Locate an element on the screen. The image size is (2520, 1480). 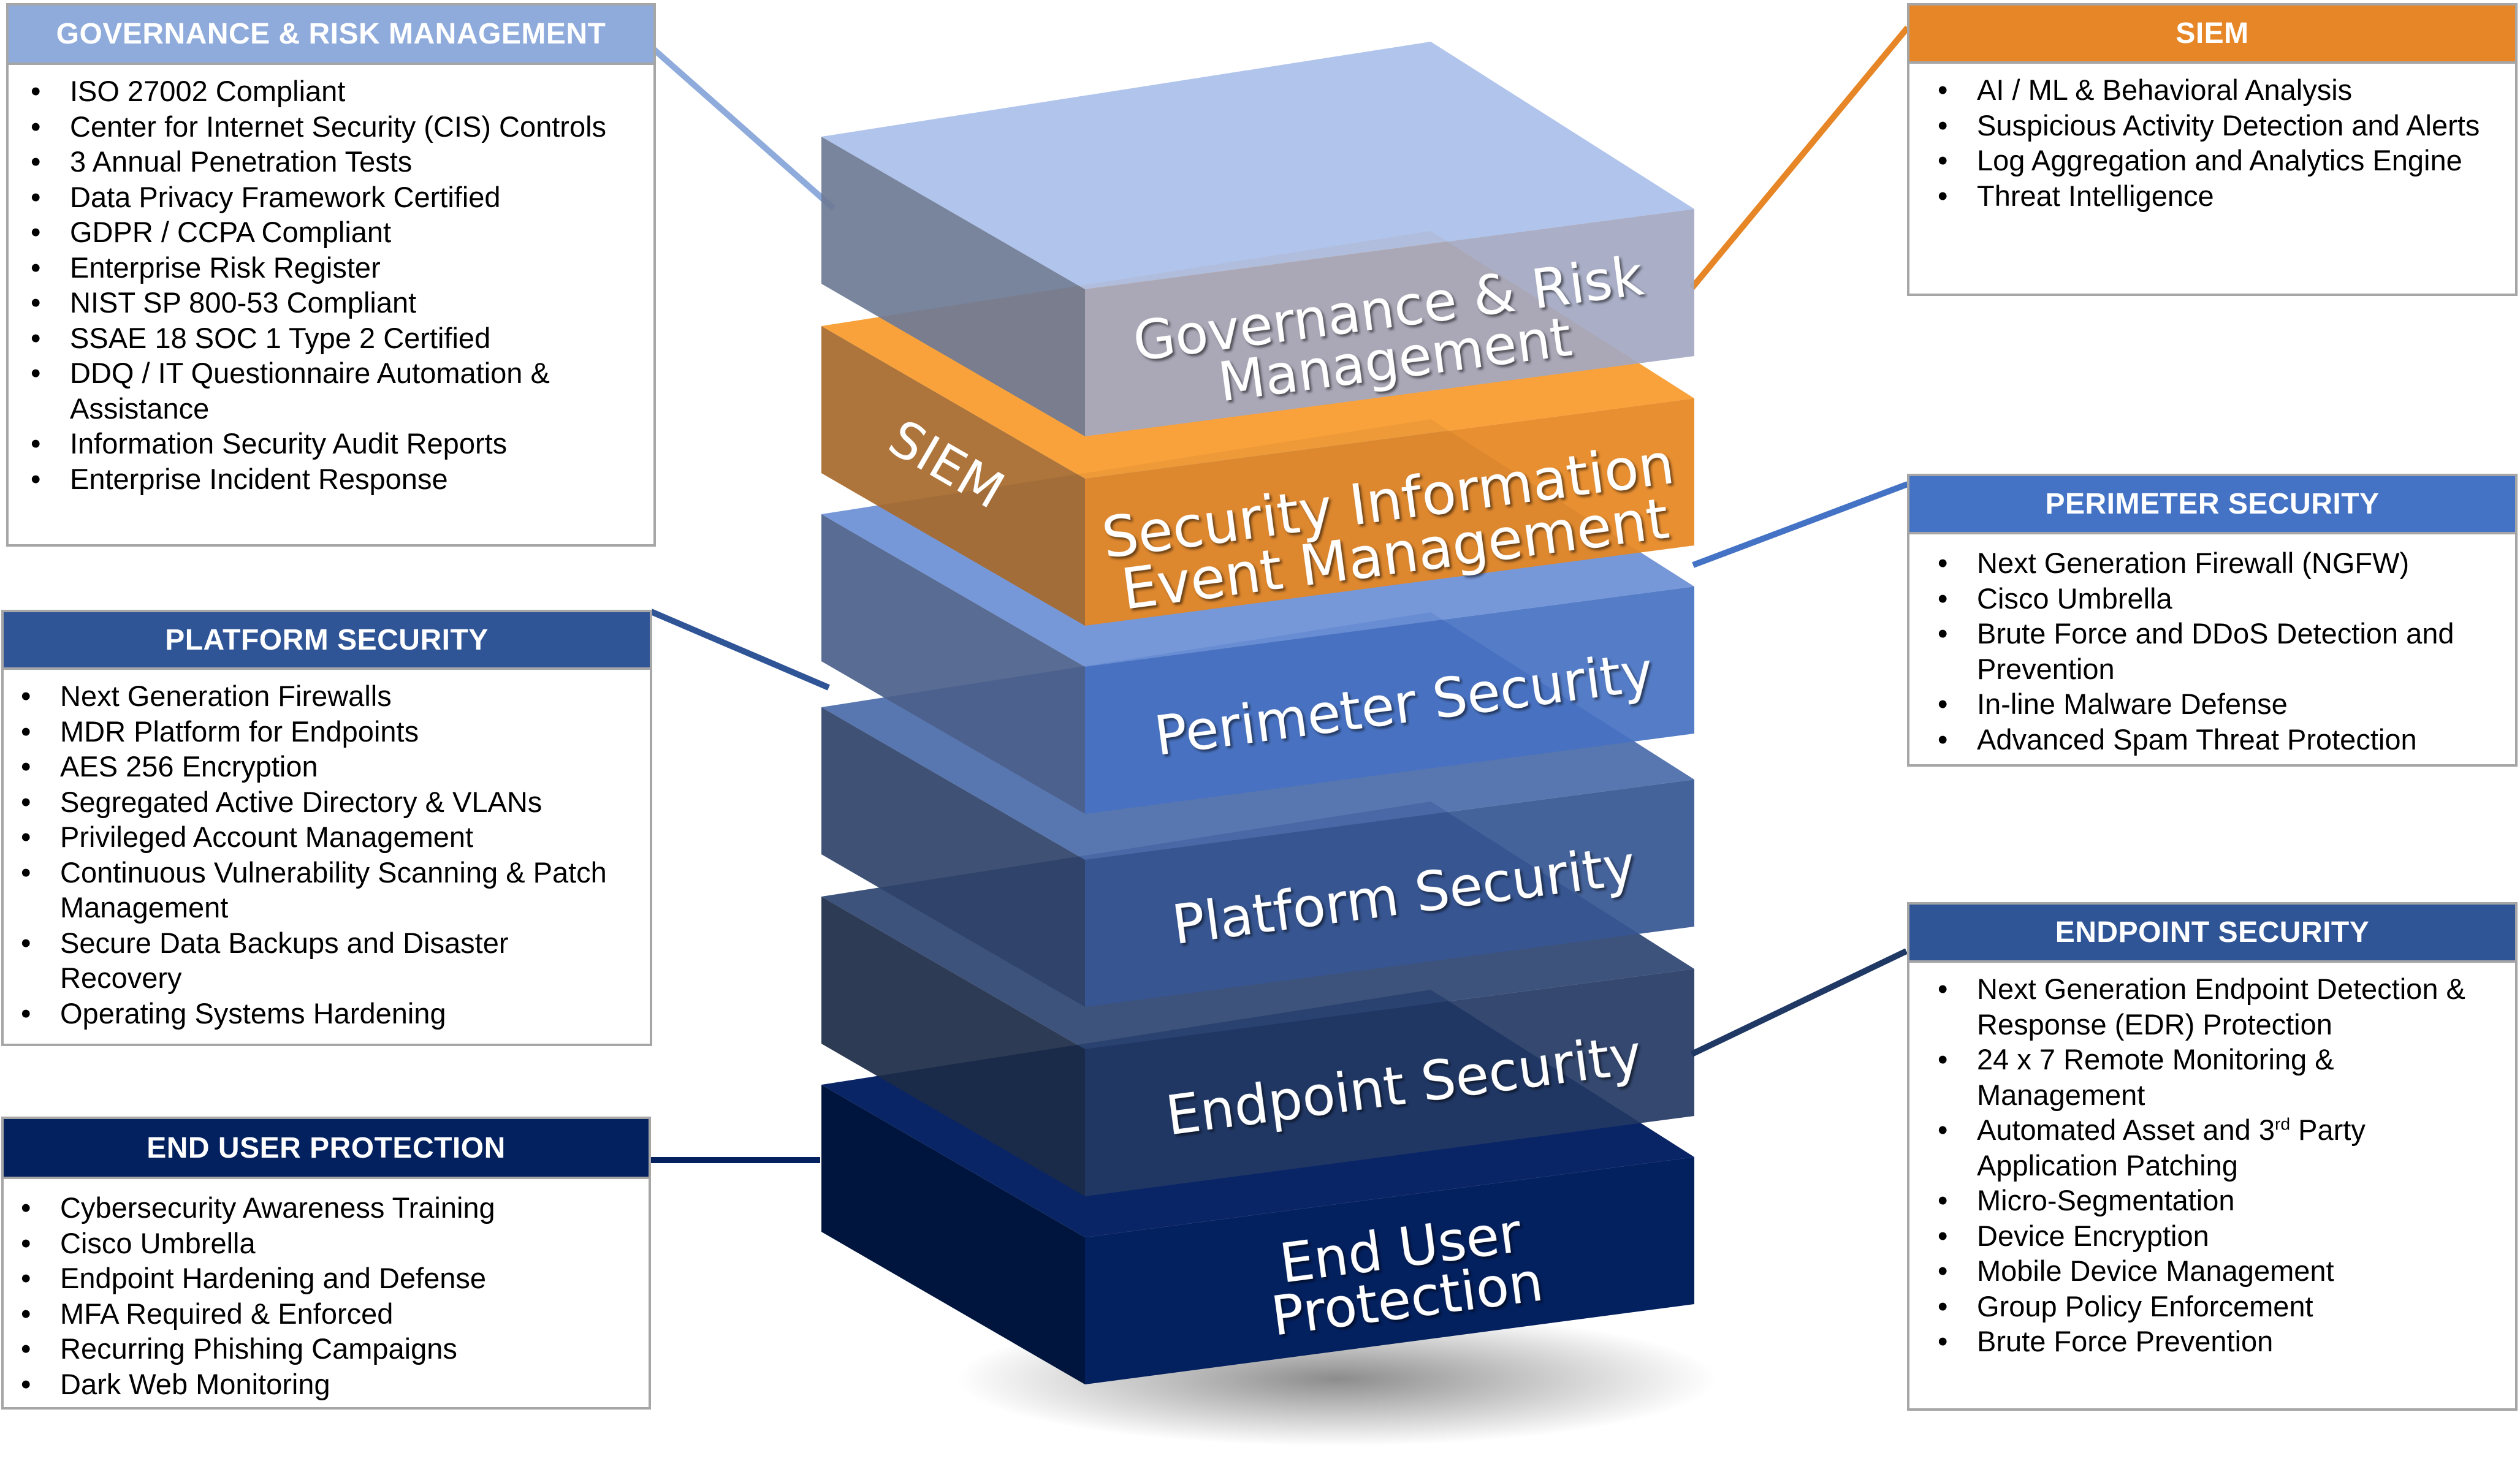
list-item: • Next Generation Firewalls is located at coordinates (327, 696).